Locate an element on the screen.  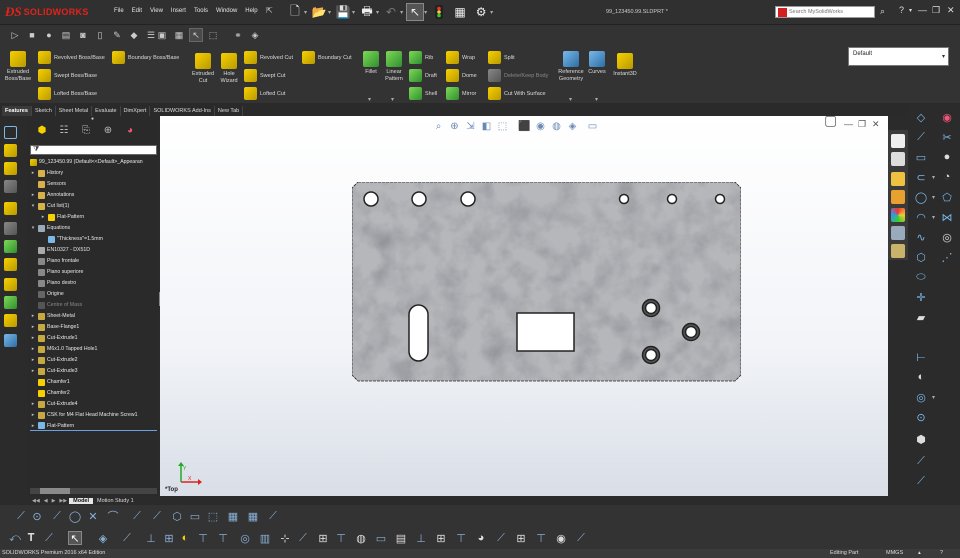
save-dropdown-icon: ▾ is located at coordinates (353, 12).